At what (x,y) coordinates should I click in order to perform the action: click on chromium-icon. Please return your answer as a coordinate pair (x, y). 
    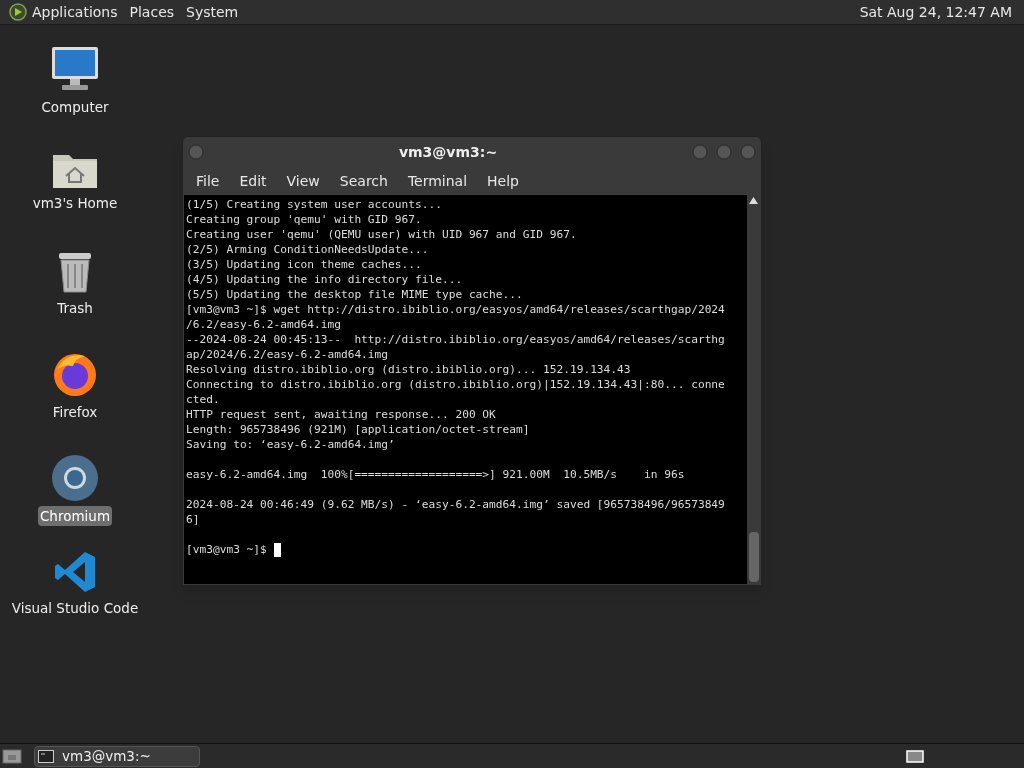
    Looking at the image, I should click on (75, 478).